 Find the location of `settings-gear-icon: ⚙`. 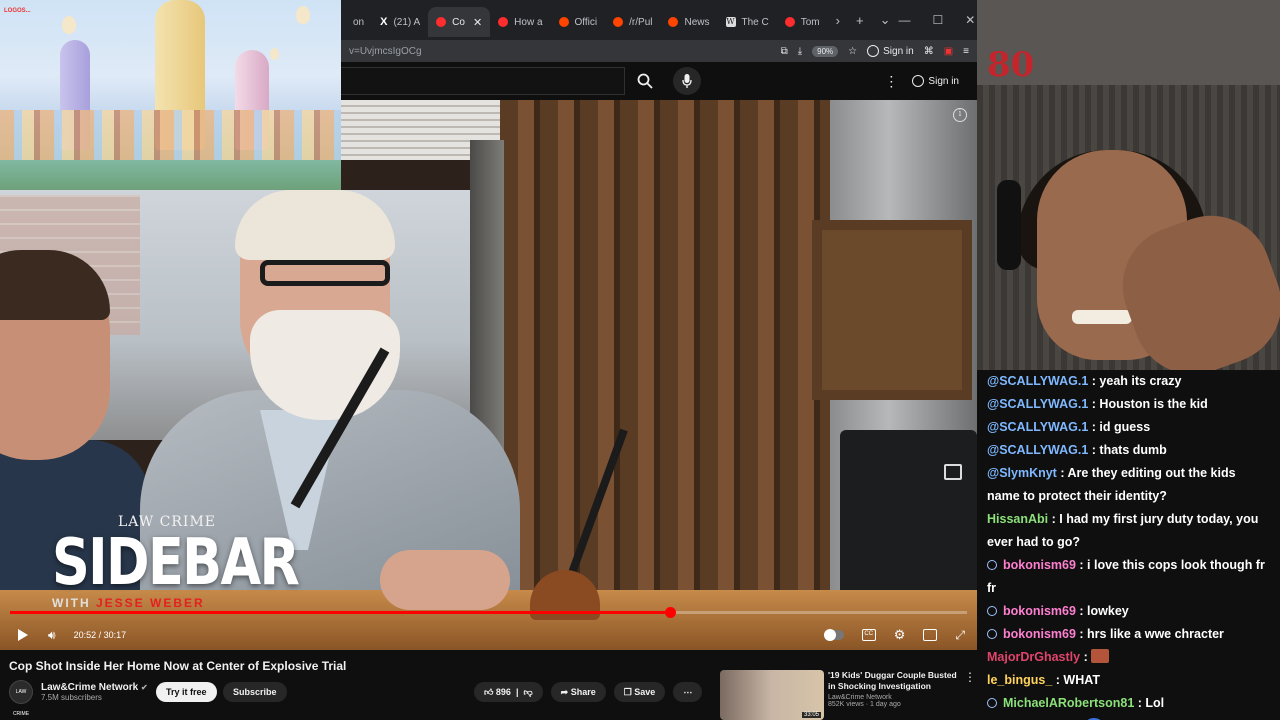

settings-gear-icon: ⚙ is located at coordinates (900, 635).